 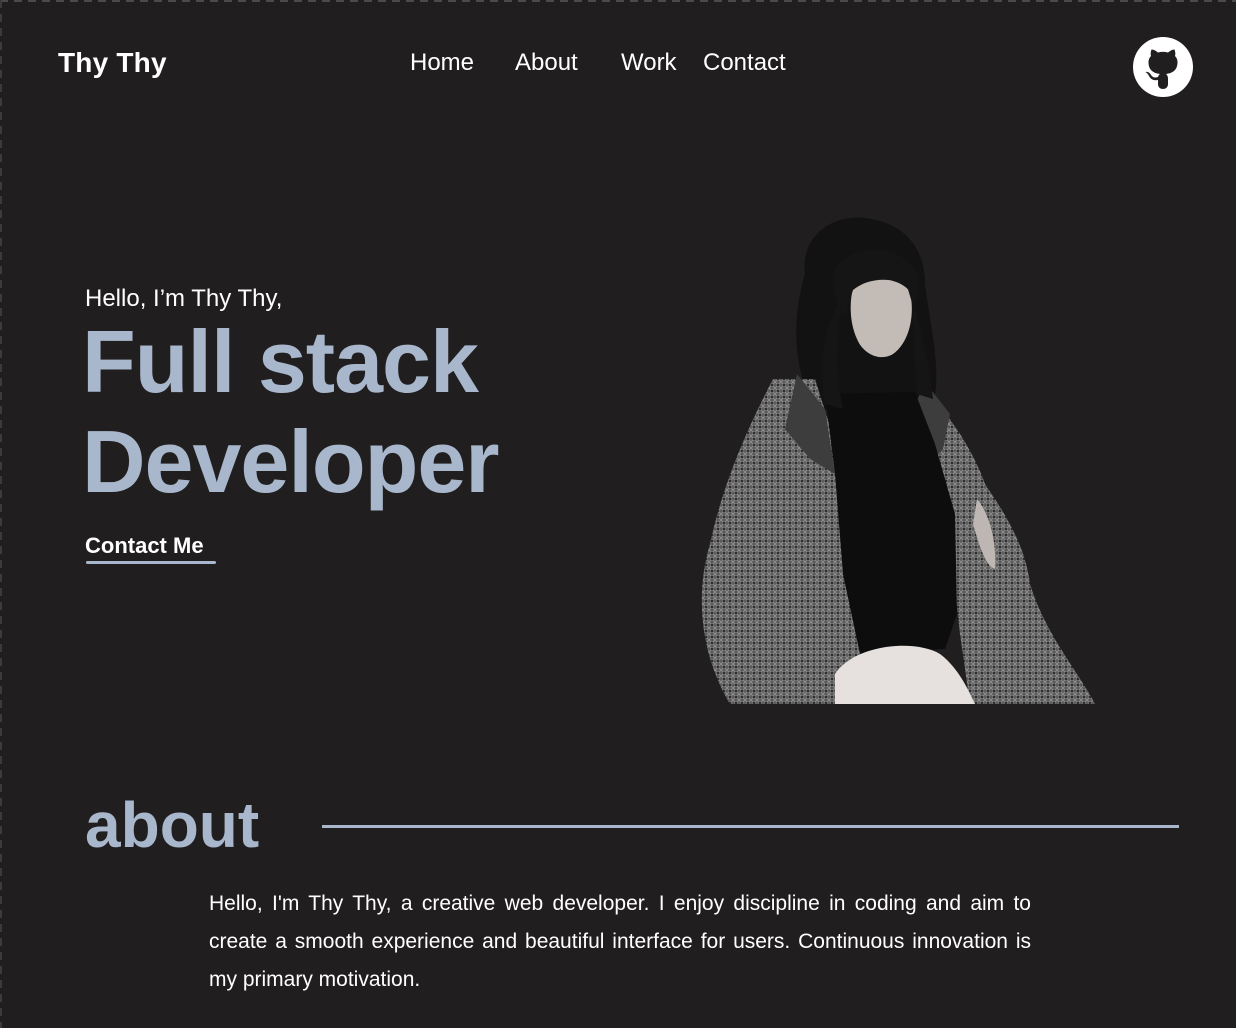 What do you see at coordinates (1163, 67) in the screenshot?
I see `github-icon` at bounding box center [1163, 67].